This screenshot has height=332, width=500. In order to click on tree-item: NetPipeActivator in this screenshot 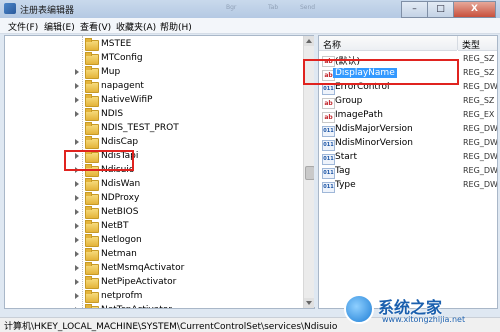, I will do `click(154, 283)`.